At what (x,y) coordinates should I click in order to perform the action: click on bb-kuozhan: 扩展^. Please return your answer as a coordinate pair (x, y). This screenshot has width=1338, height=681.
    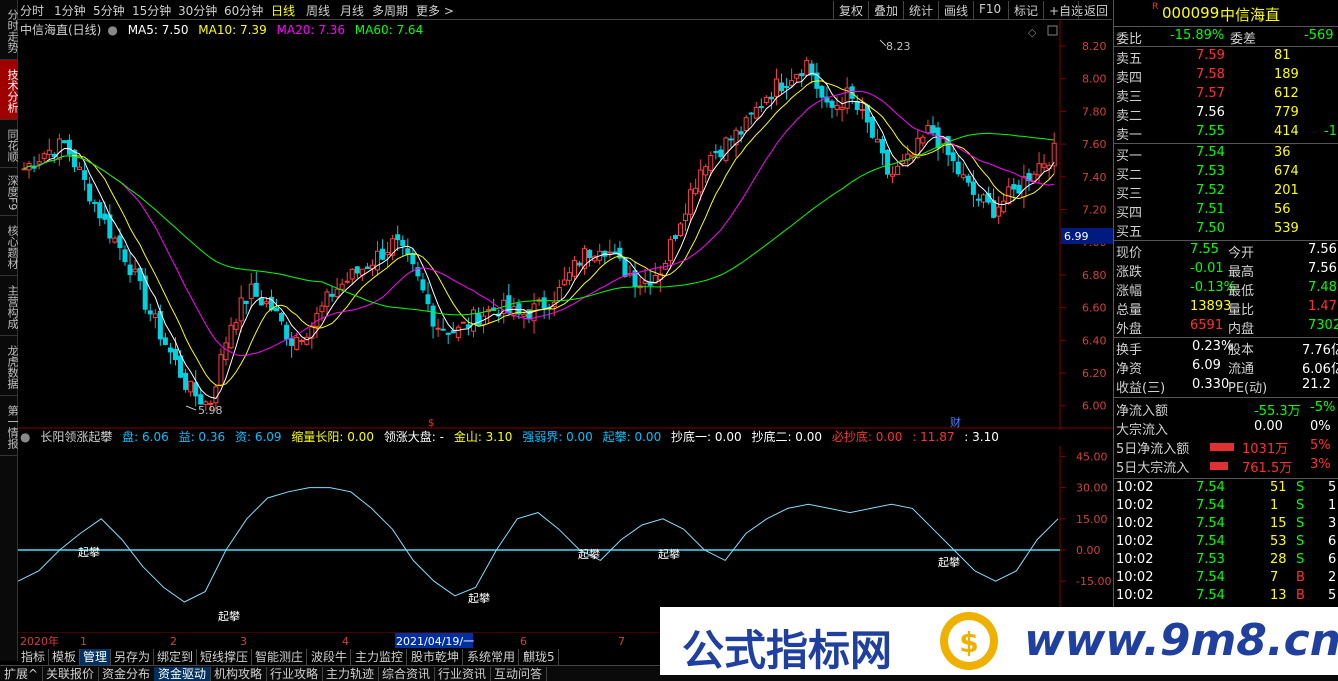
    Looking at the image, I should click on (22, 674).